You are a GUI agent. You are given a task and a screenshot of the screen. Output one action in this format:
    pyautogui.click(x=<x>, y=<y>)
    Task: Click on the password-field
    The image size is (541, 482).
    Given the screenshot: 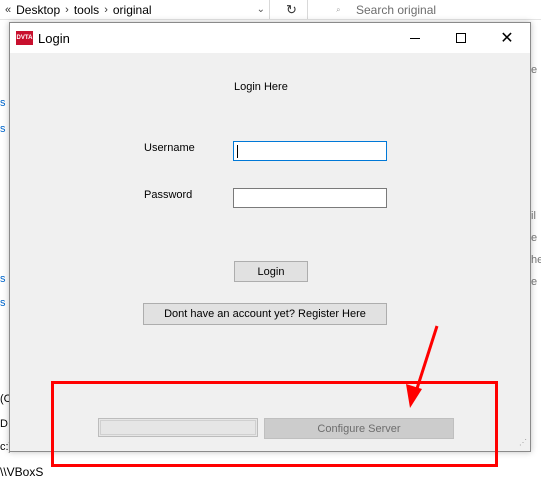 What is the action you would take?
    pyautogui.click(x=310, y=198)
    